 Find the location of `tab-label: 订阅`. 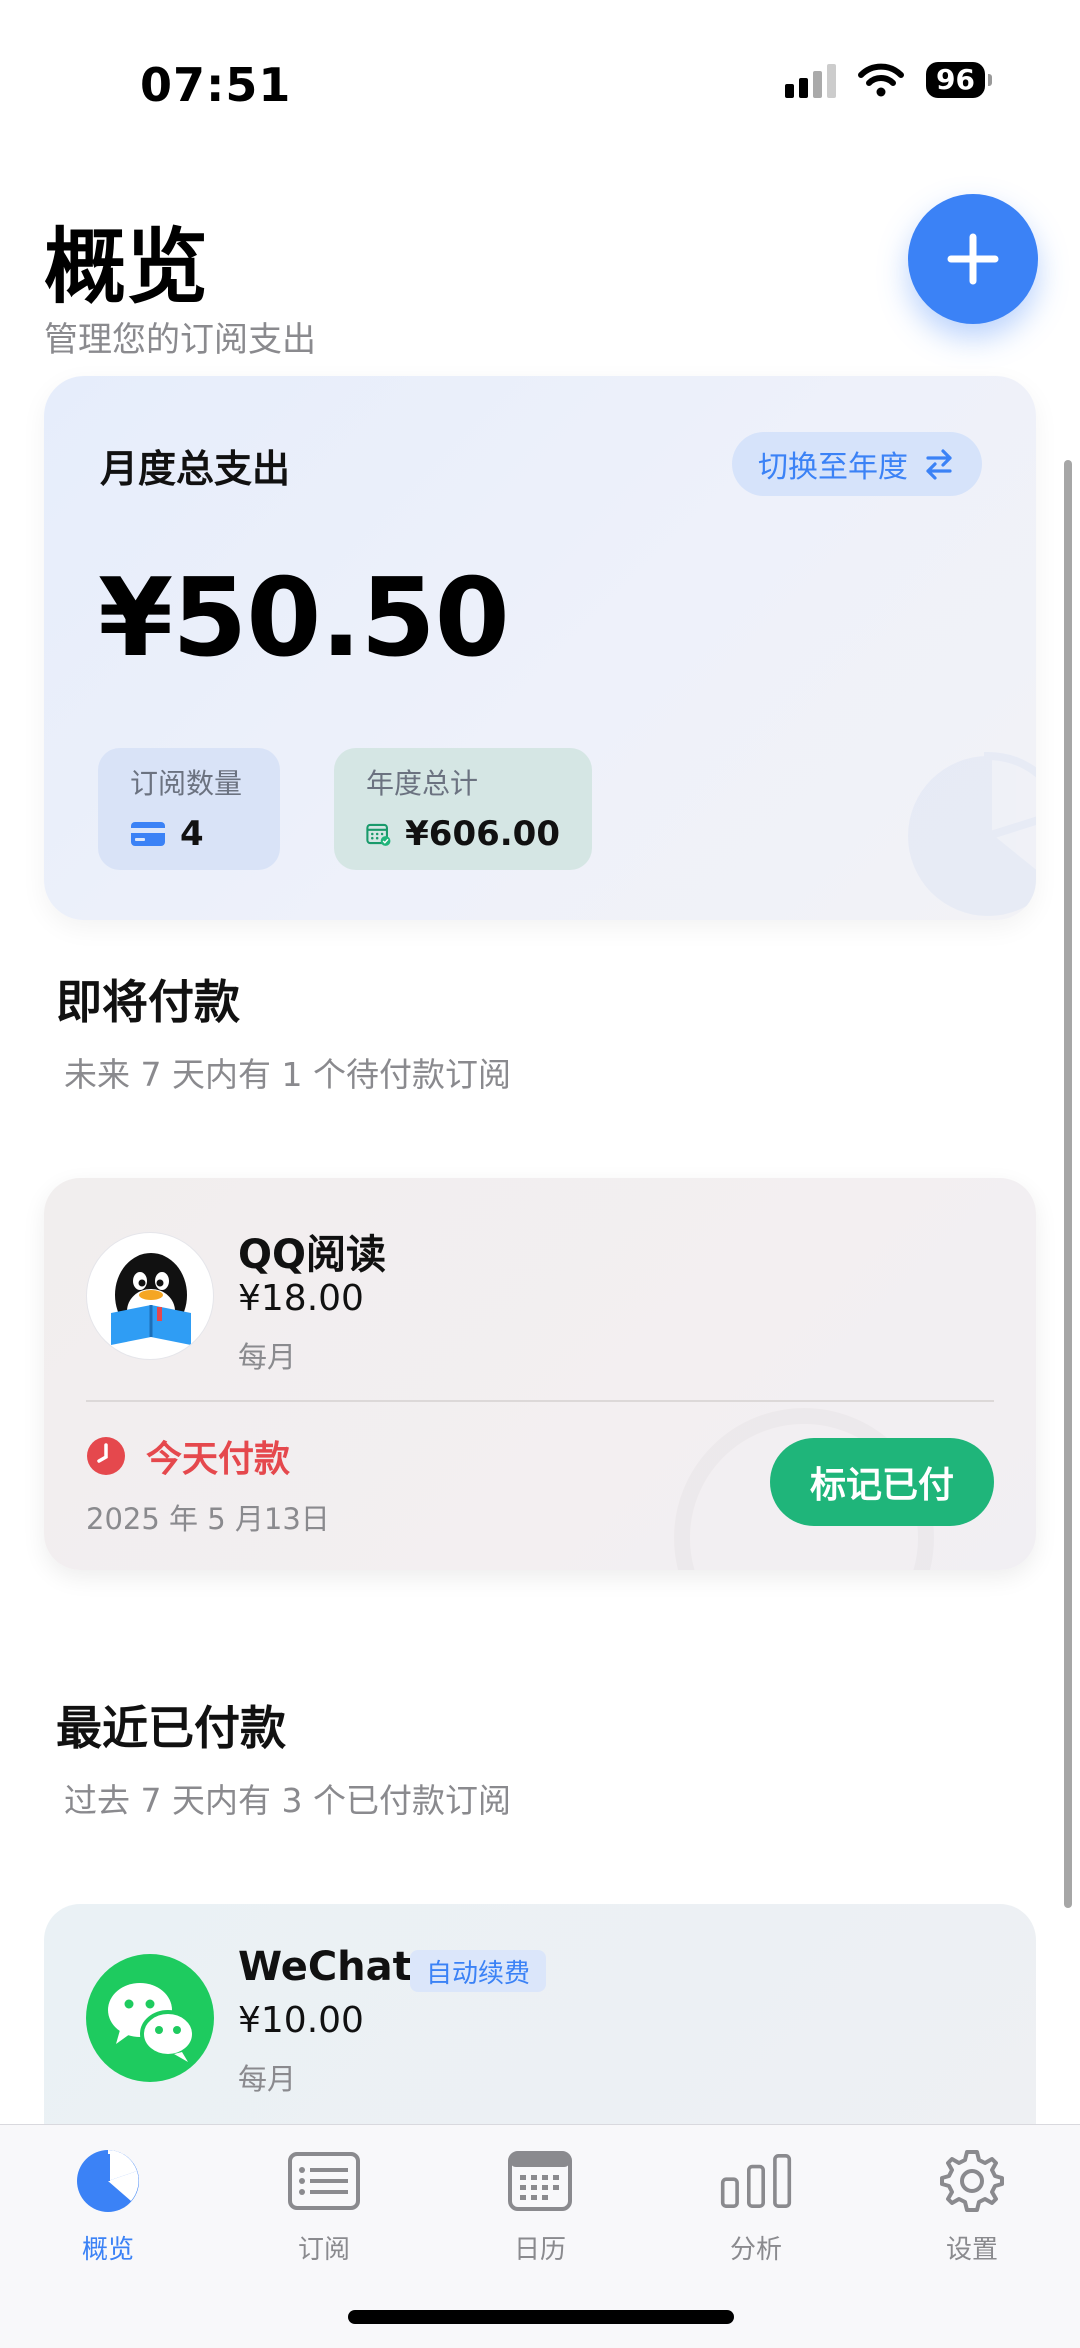

tab-label: 订阅 is located at coordinates (323, 2250).